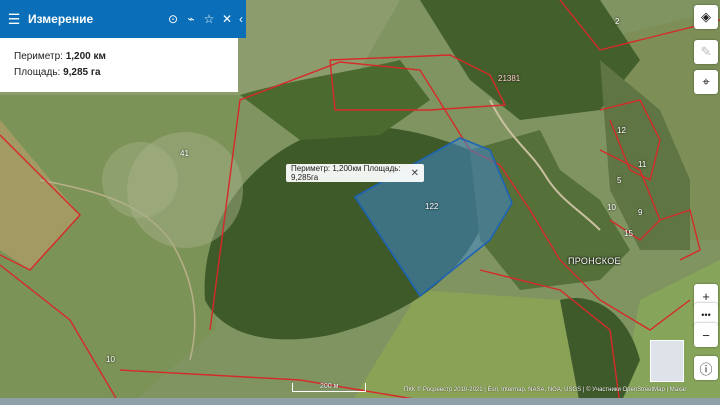  Describe the element at coordinates (123, 19) in the screenshot. I see `measure-panel-header: ☰ Измерение ⊙ ⌁ ☆ ✕ ‹` at that location.